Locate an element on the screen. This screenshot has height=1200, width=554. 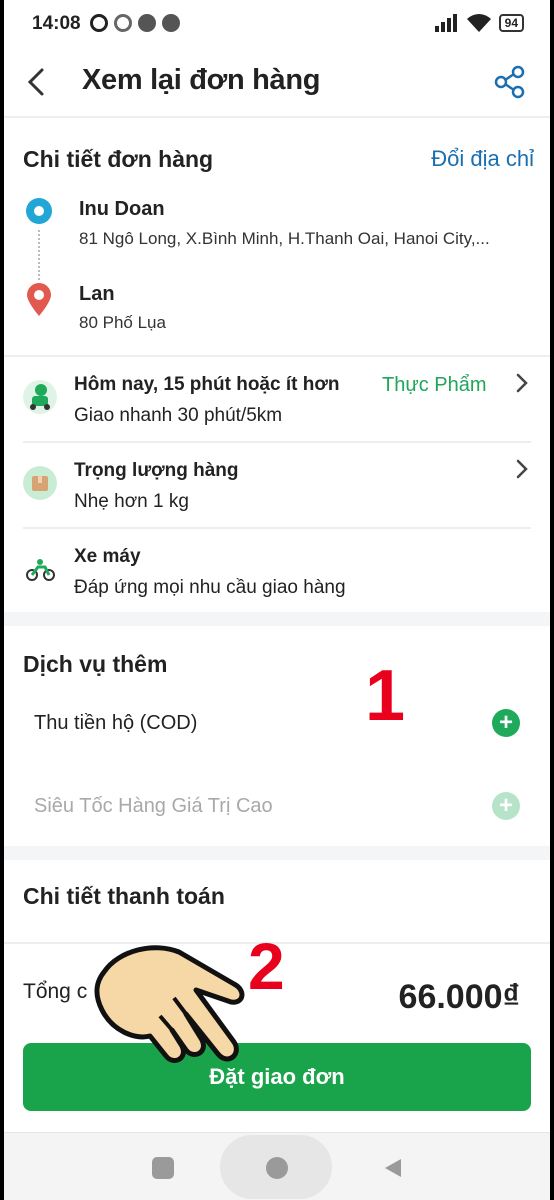
vehicle-title: Xe máy is located at coordinates (107, 556).